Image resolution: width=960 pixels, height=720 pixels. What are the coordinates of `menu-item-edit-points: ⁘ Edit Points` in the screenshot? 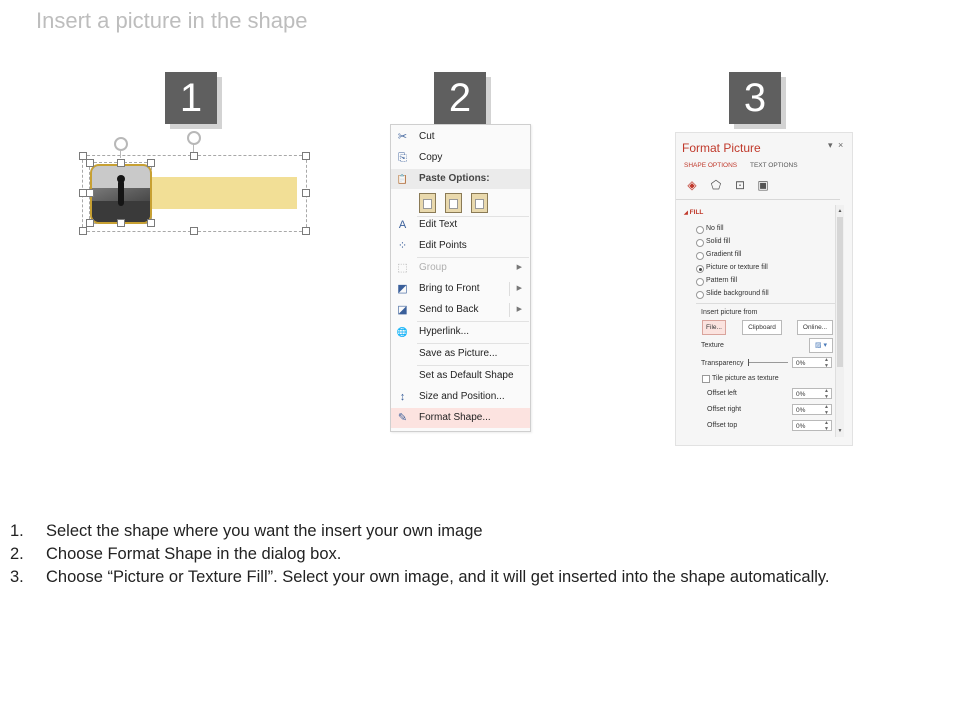 It's located at (460, 246).